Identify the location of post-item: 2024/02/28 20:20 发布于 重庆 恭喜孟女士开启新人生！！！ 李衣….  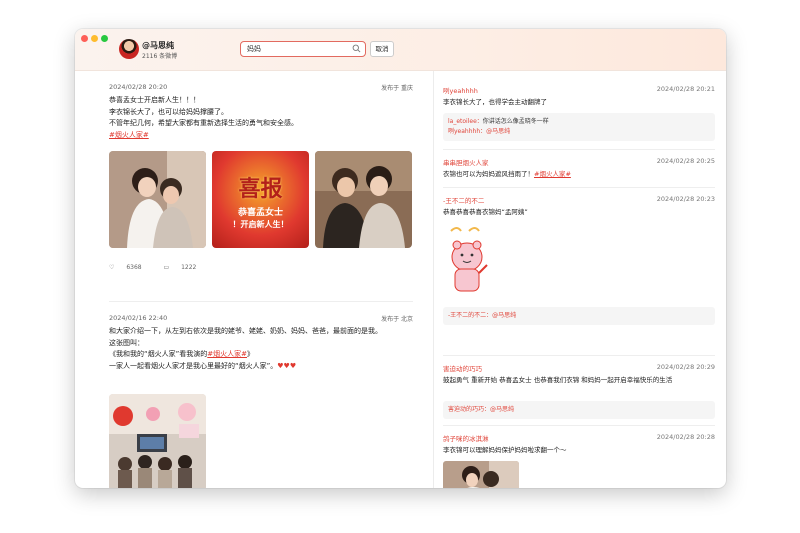
(261, 183).